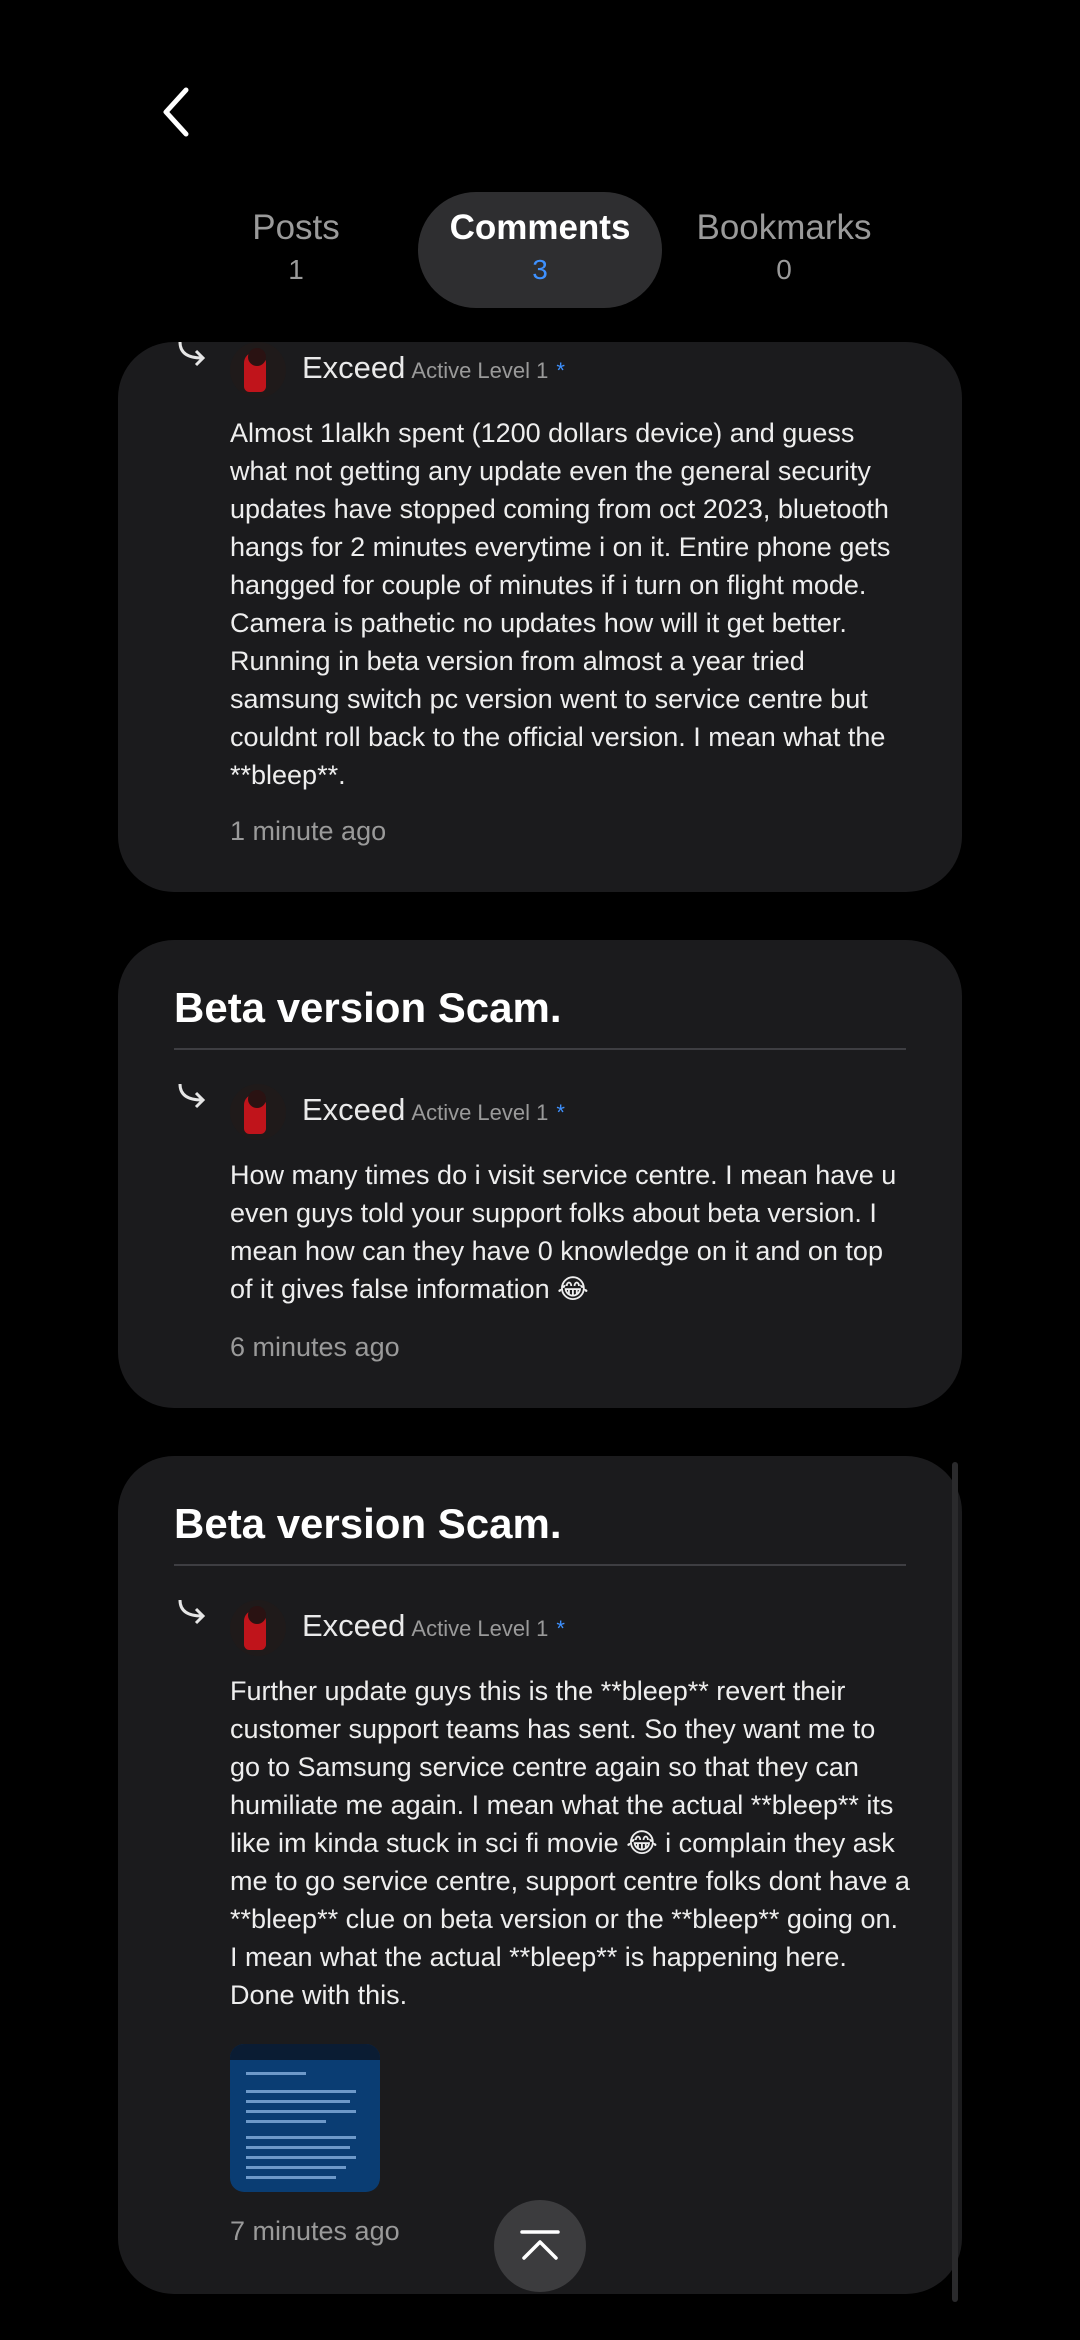 This screenshot has height=2340, width=1080. I want to click on tab-comments-count: 3, so click(540, 269).